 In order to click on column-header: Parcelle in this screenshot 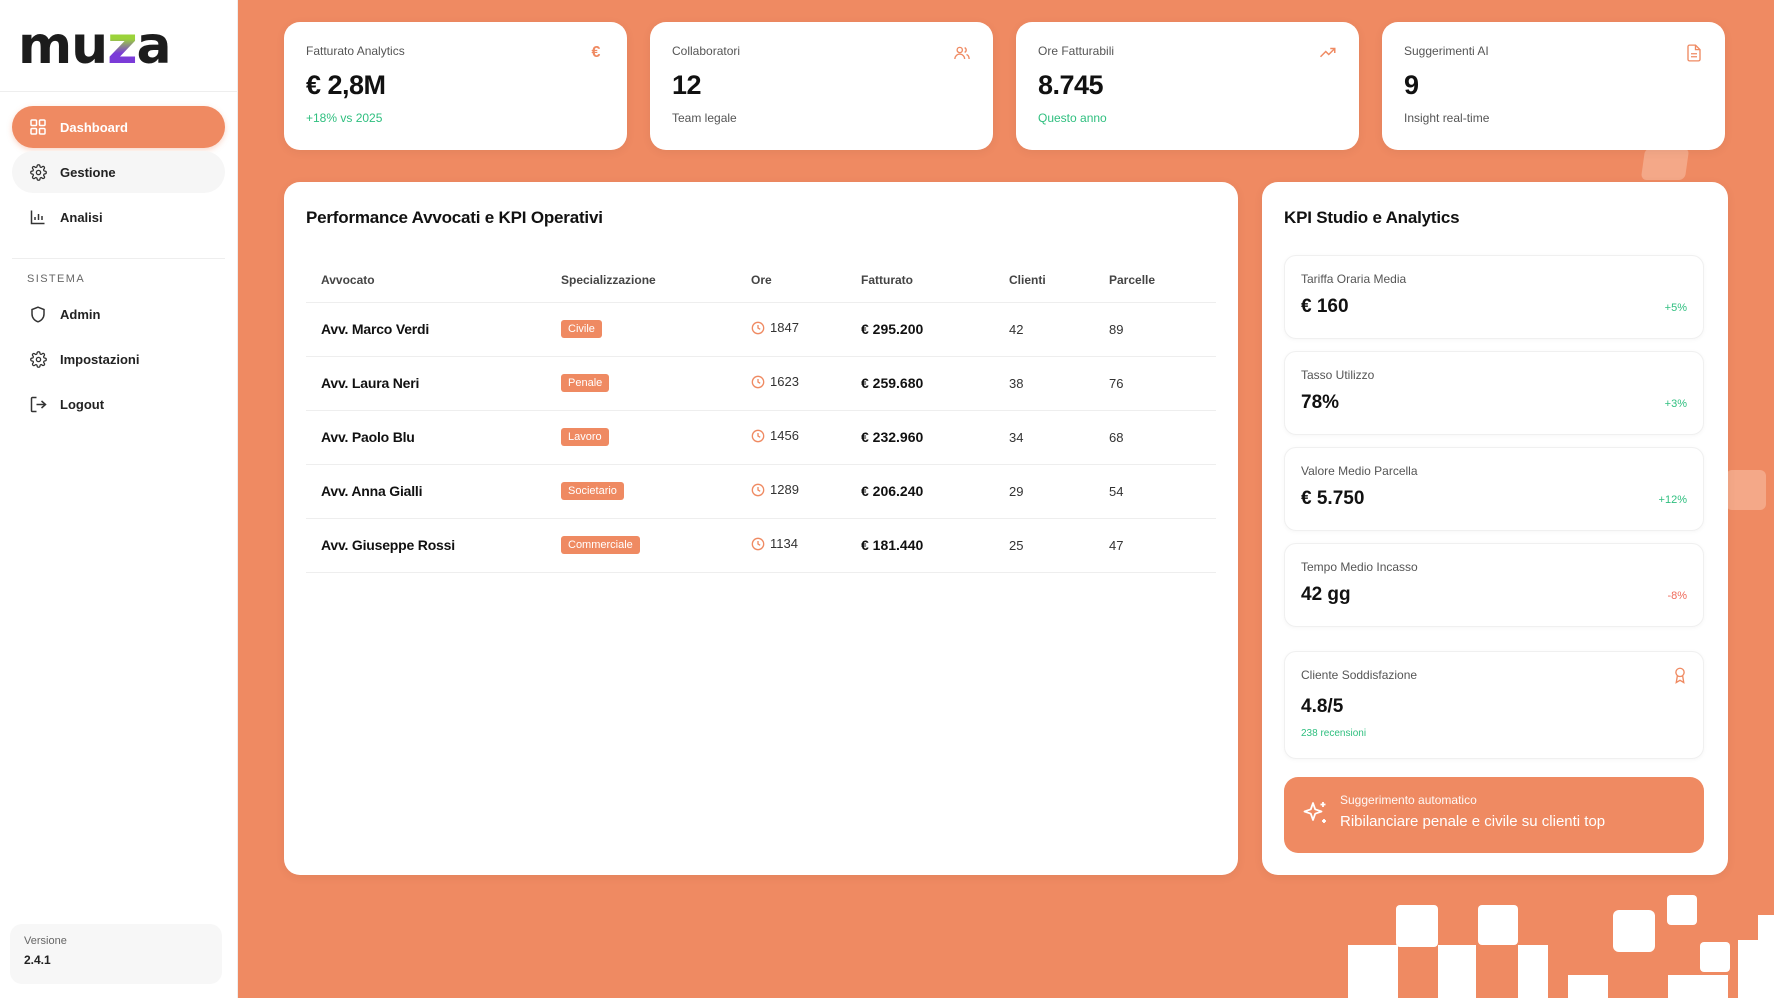, I will do `click(1155, 280)`.